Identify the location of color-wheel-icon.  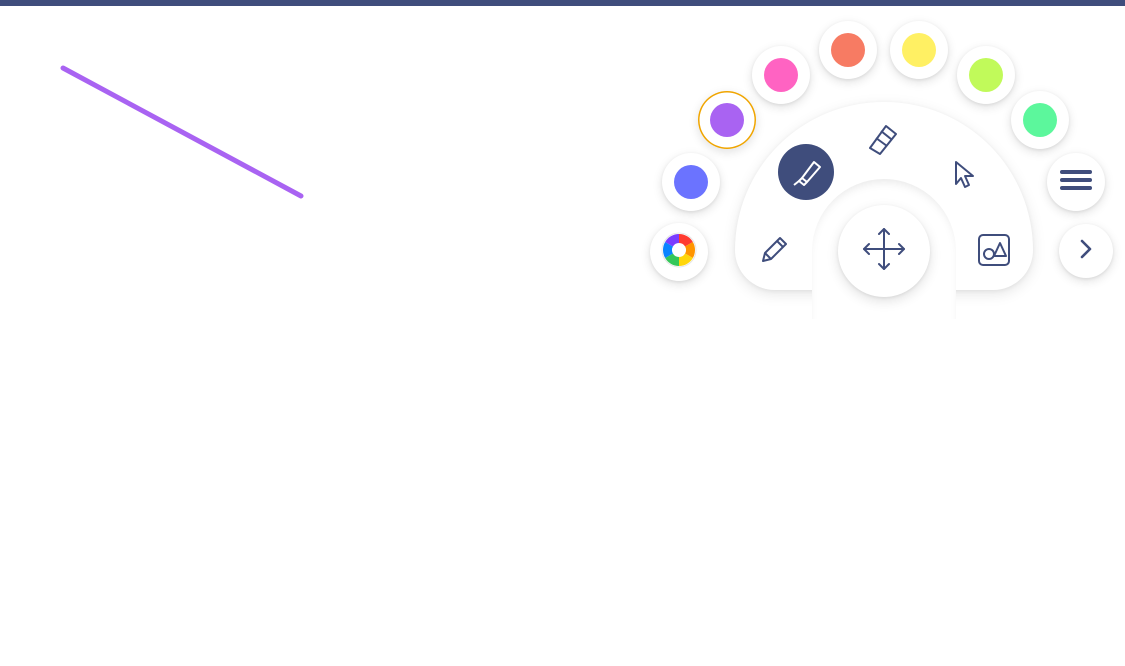
(679, 252).